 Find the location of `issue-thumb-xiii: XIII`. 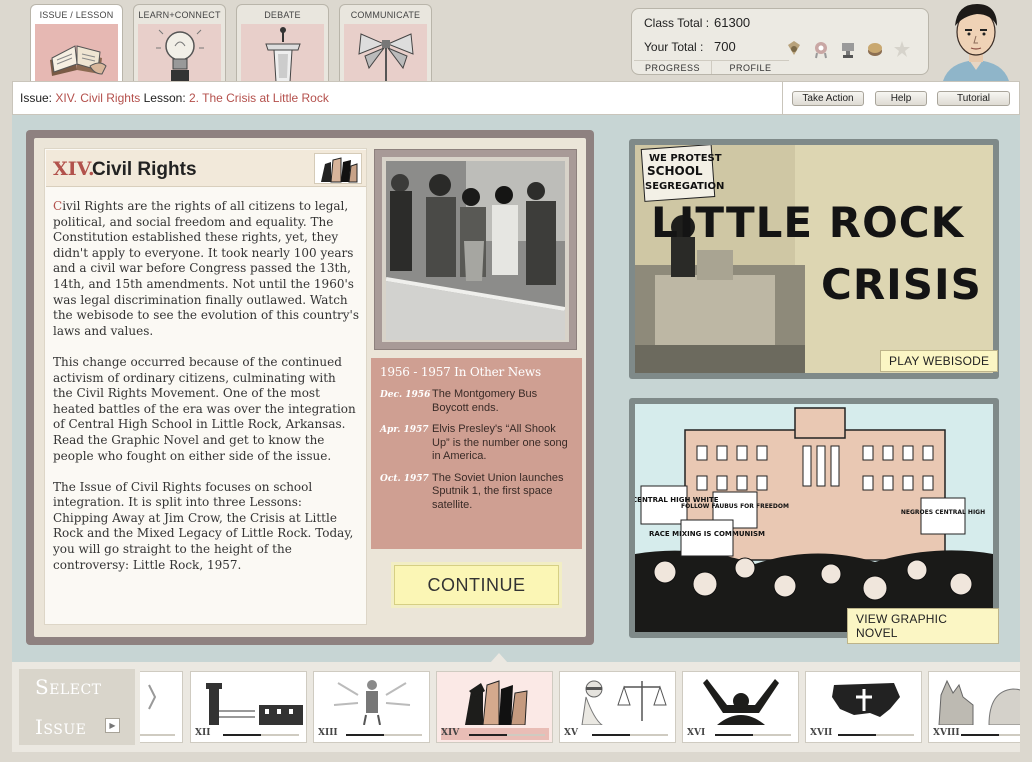

issue-thumb-xiii: XIII is located at coordinates (371, 707).